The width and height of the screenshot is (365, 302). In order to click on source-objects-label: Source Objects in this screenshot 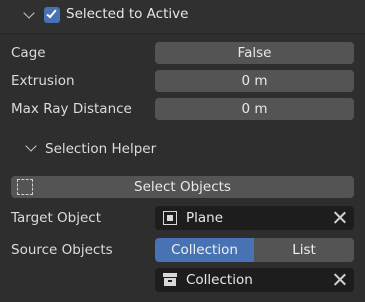, I will do `click(62, 250)`.